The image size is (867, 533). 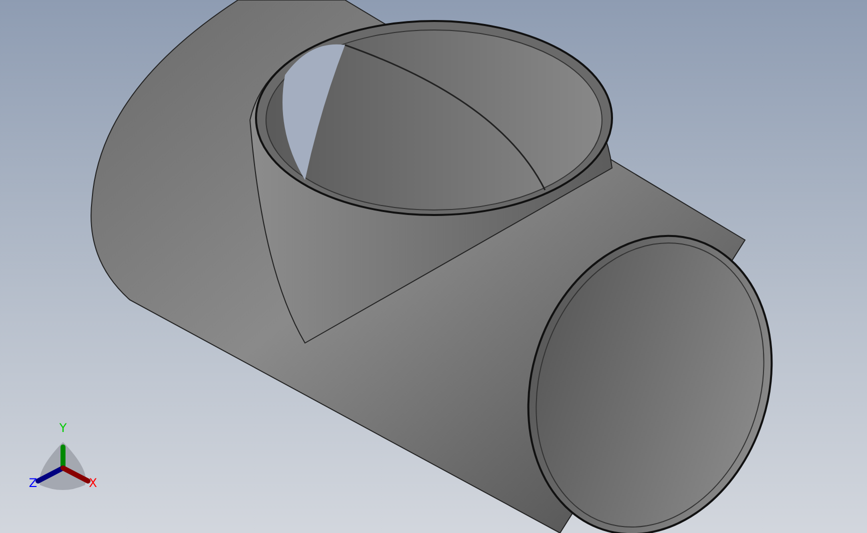 I want to click on axis-label: Z, so click(x=33, y=483).